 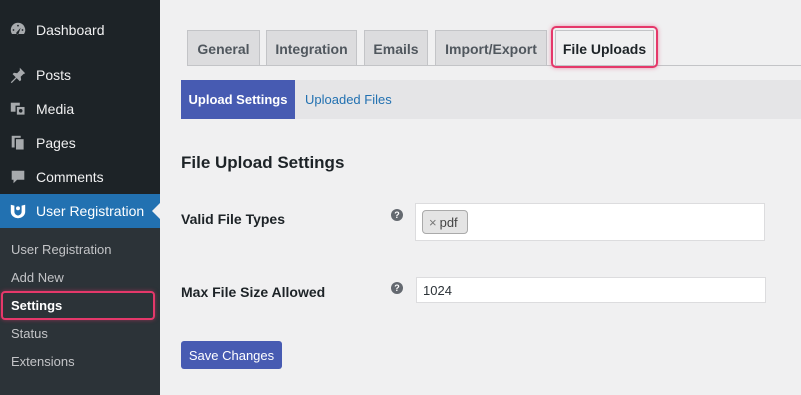 What do you see at coordinates (80, 277) in the screenshot?
I see `submenu-item-add-new: Add New` at bounding box center [80, 277].